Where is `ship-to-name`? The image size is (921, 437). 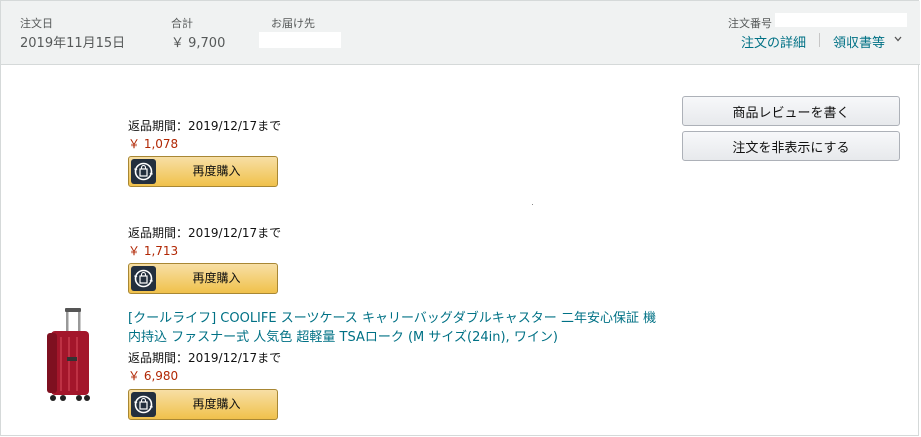
ship-to-name is located at coordinates (300, 40).